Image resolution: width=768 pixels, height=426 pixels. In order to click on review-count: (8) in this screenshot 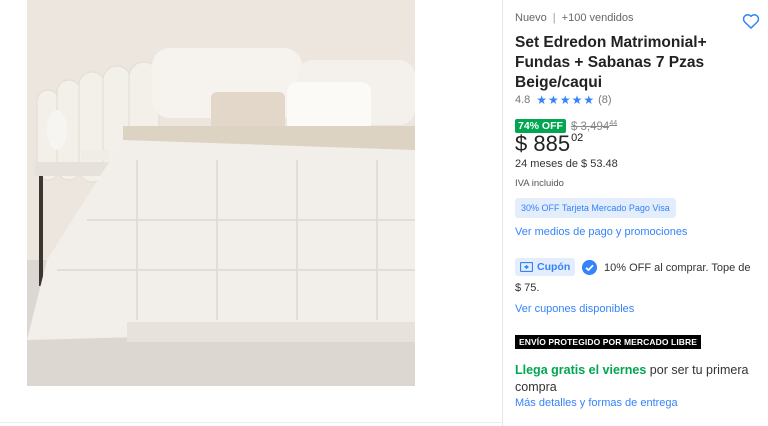, I will do `click(605, 100)`.